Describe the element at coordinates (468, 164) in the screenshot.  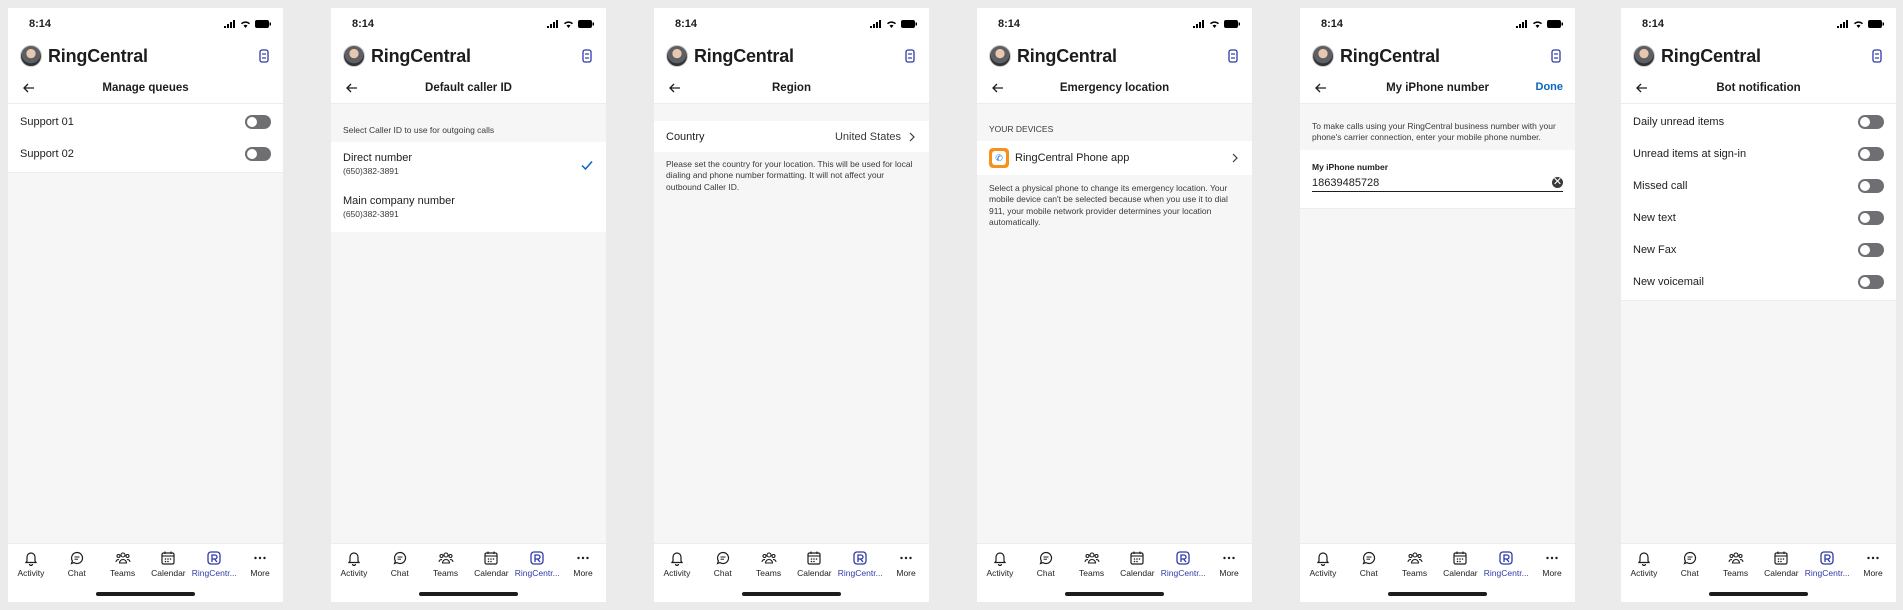
I see `caller-id-option: Direct number (650)382-3891` at that location.